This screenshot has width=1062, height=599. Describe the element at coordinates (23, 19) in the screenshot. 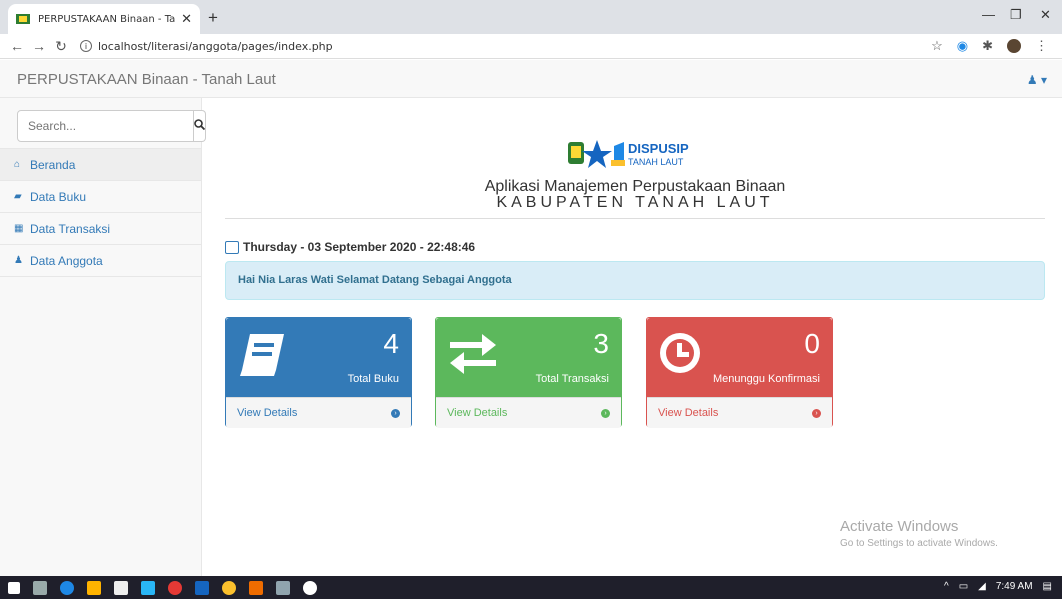

I see `favicon-icon` at that location.